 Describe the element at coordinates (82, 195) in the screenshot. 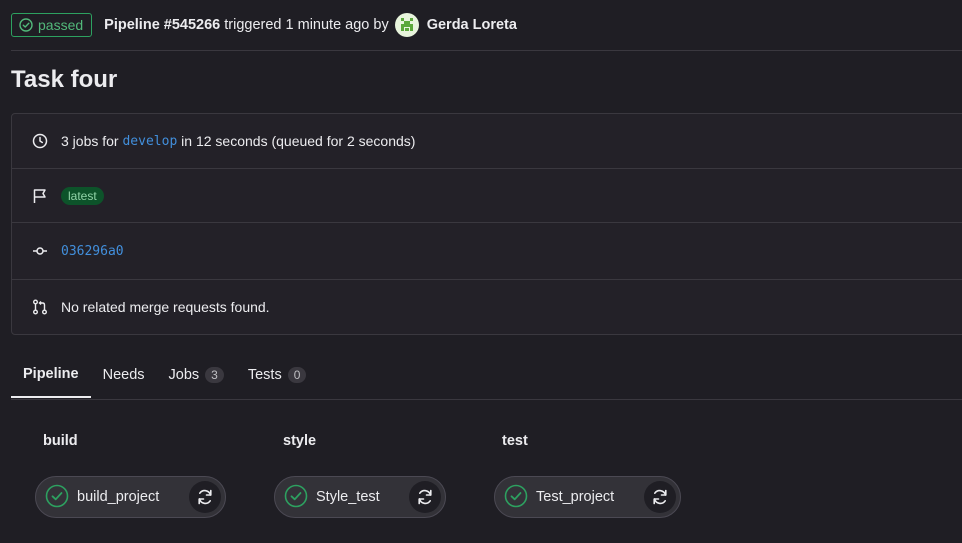

I see `latest-badge: latest` at that location.